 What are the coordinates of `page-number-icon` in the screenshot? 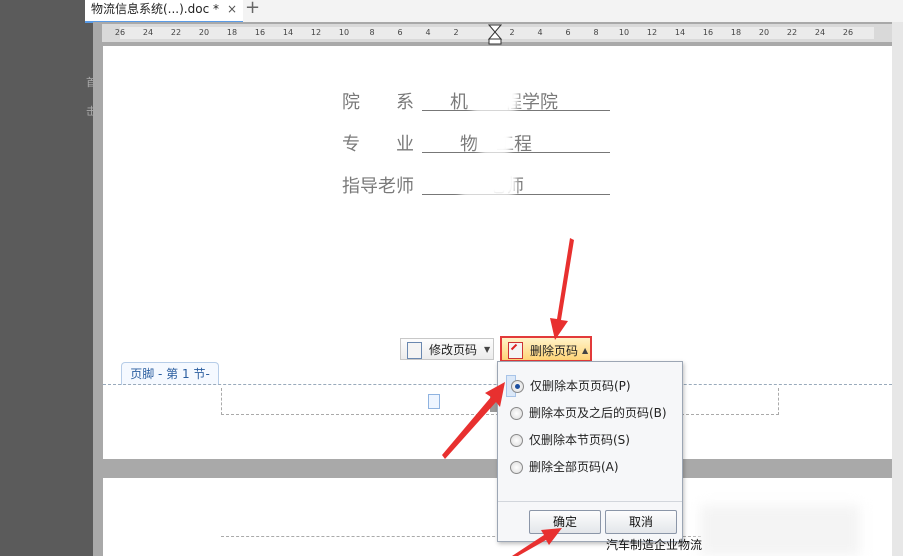 It's located at (434, 401).